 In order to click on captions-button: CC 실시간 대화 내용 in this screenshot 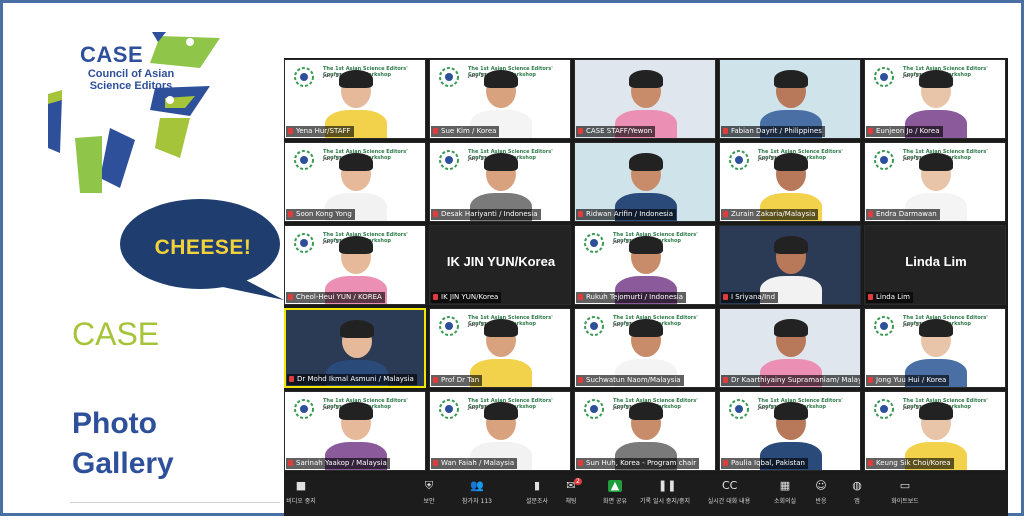, I will do `click(729, 492)`.